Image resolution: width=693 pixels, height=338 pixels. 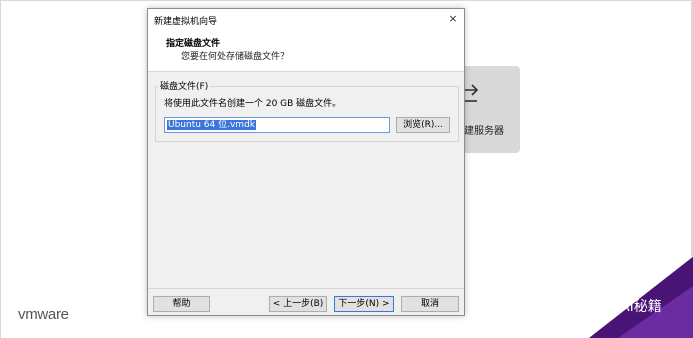 What do you see at coordinates (307, 114) in the screenshot?
I see `disk-file-group` at bounding box center [307, 114].